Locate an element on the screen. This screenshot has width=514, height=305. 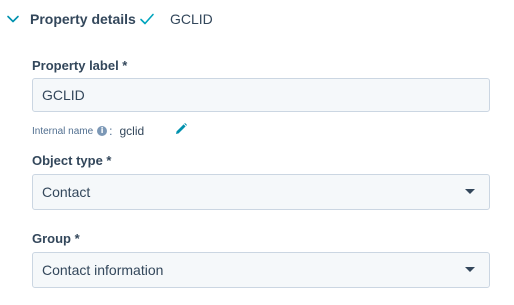
internal-name-row: Internal name i : gclid is located at coordinates (88, 131).